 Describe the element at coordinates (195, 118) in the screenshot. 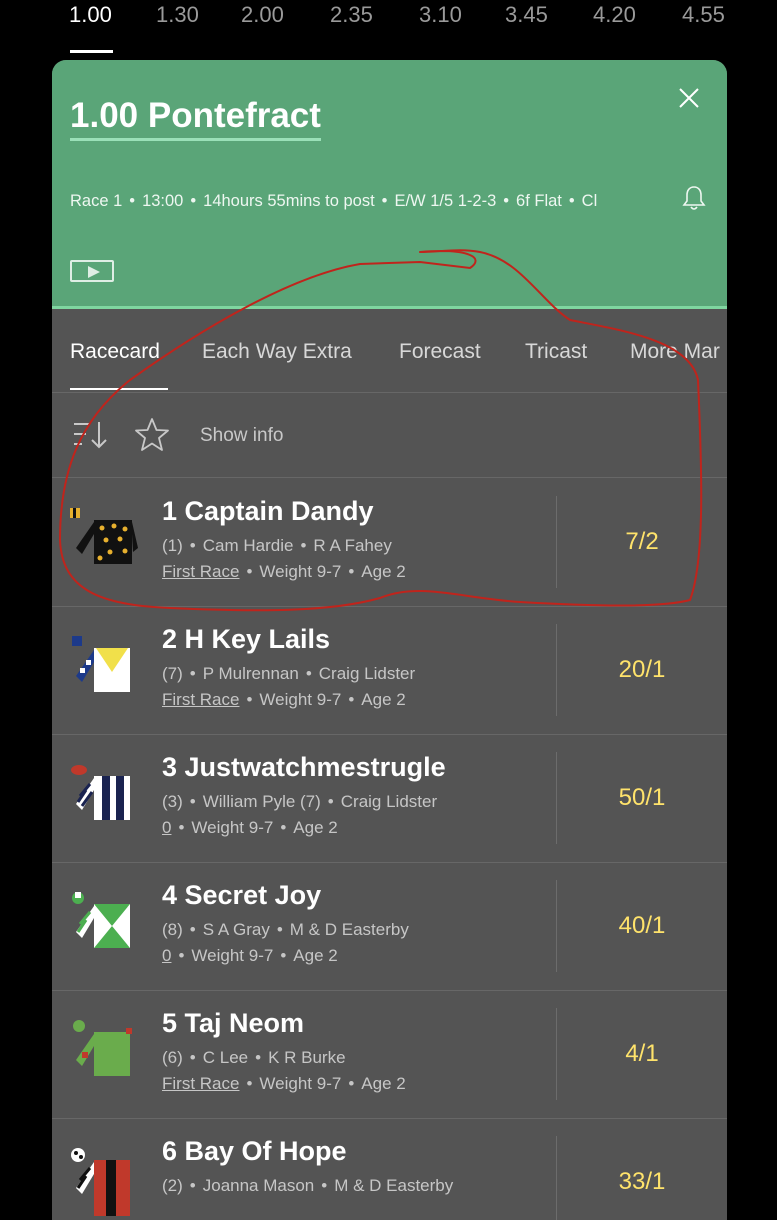

I see `race-title: 1.00 Pontefract` at that location.